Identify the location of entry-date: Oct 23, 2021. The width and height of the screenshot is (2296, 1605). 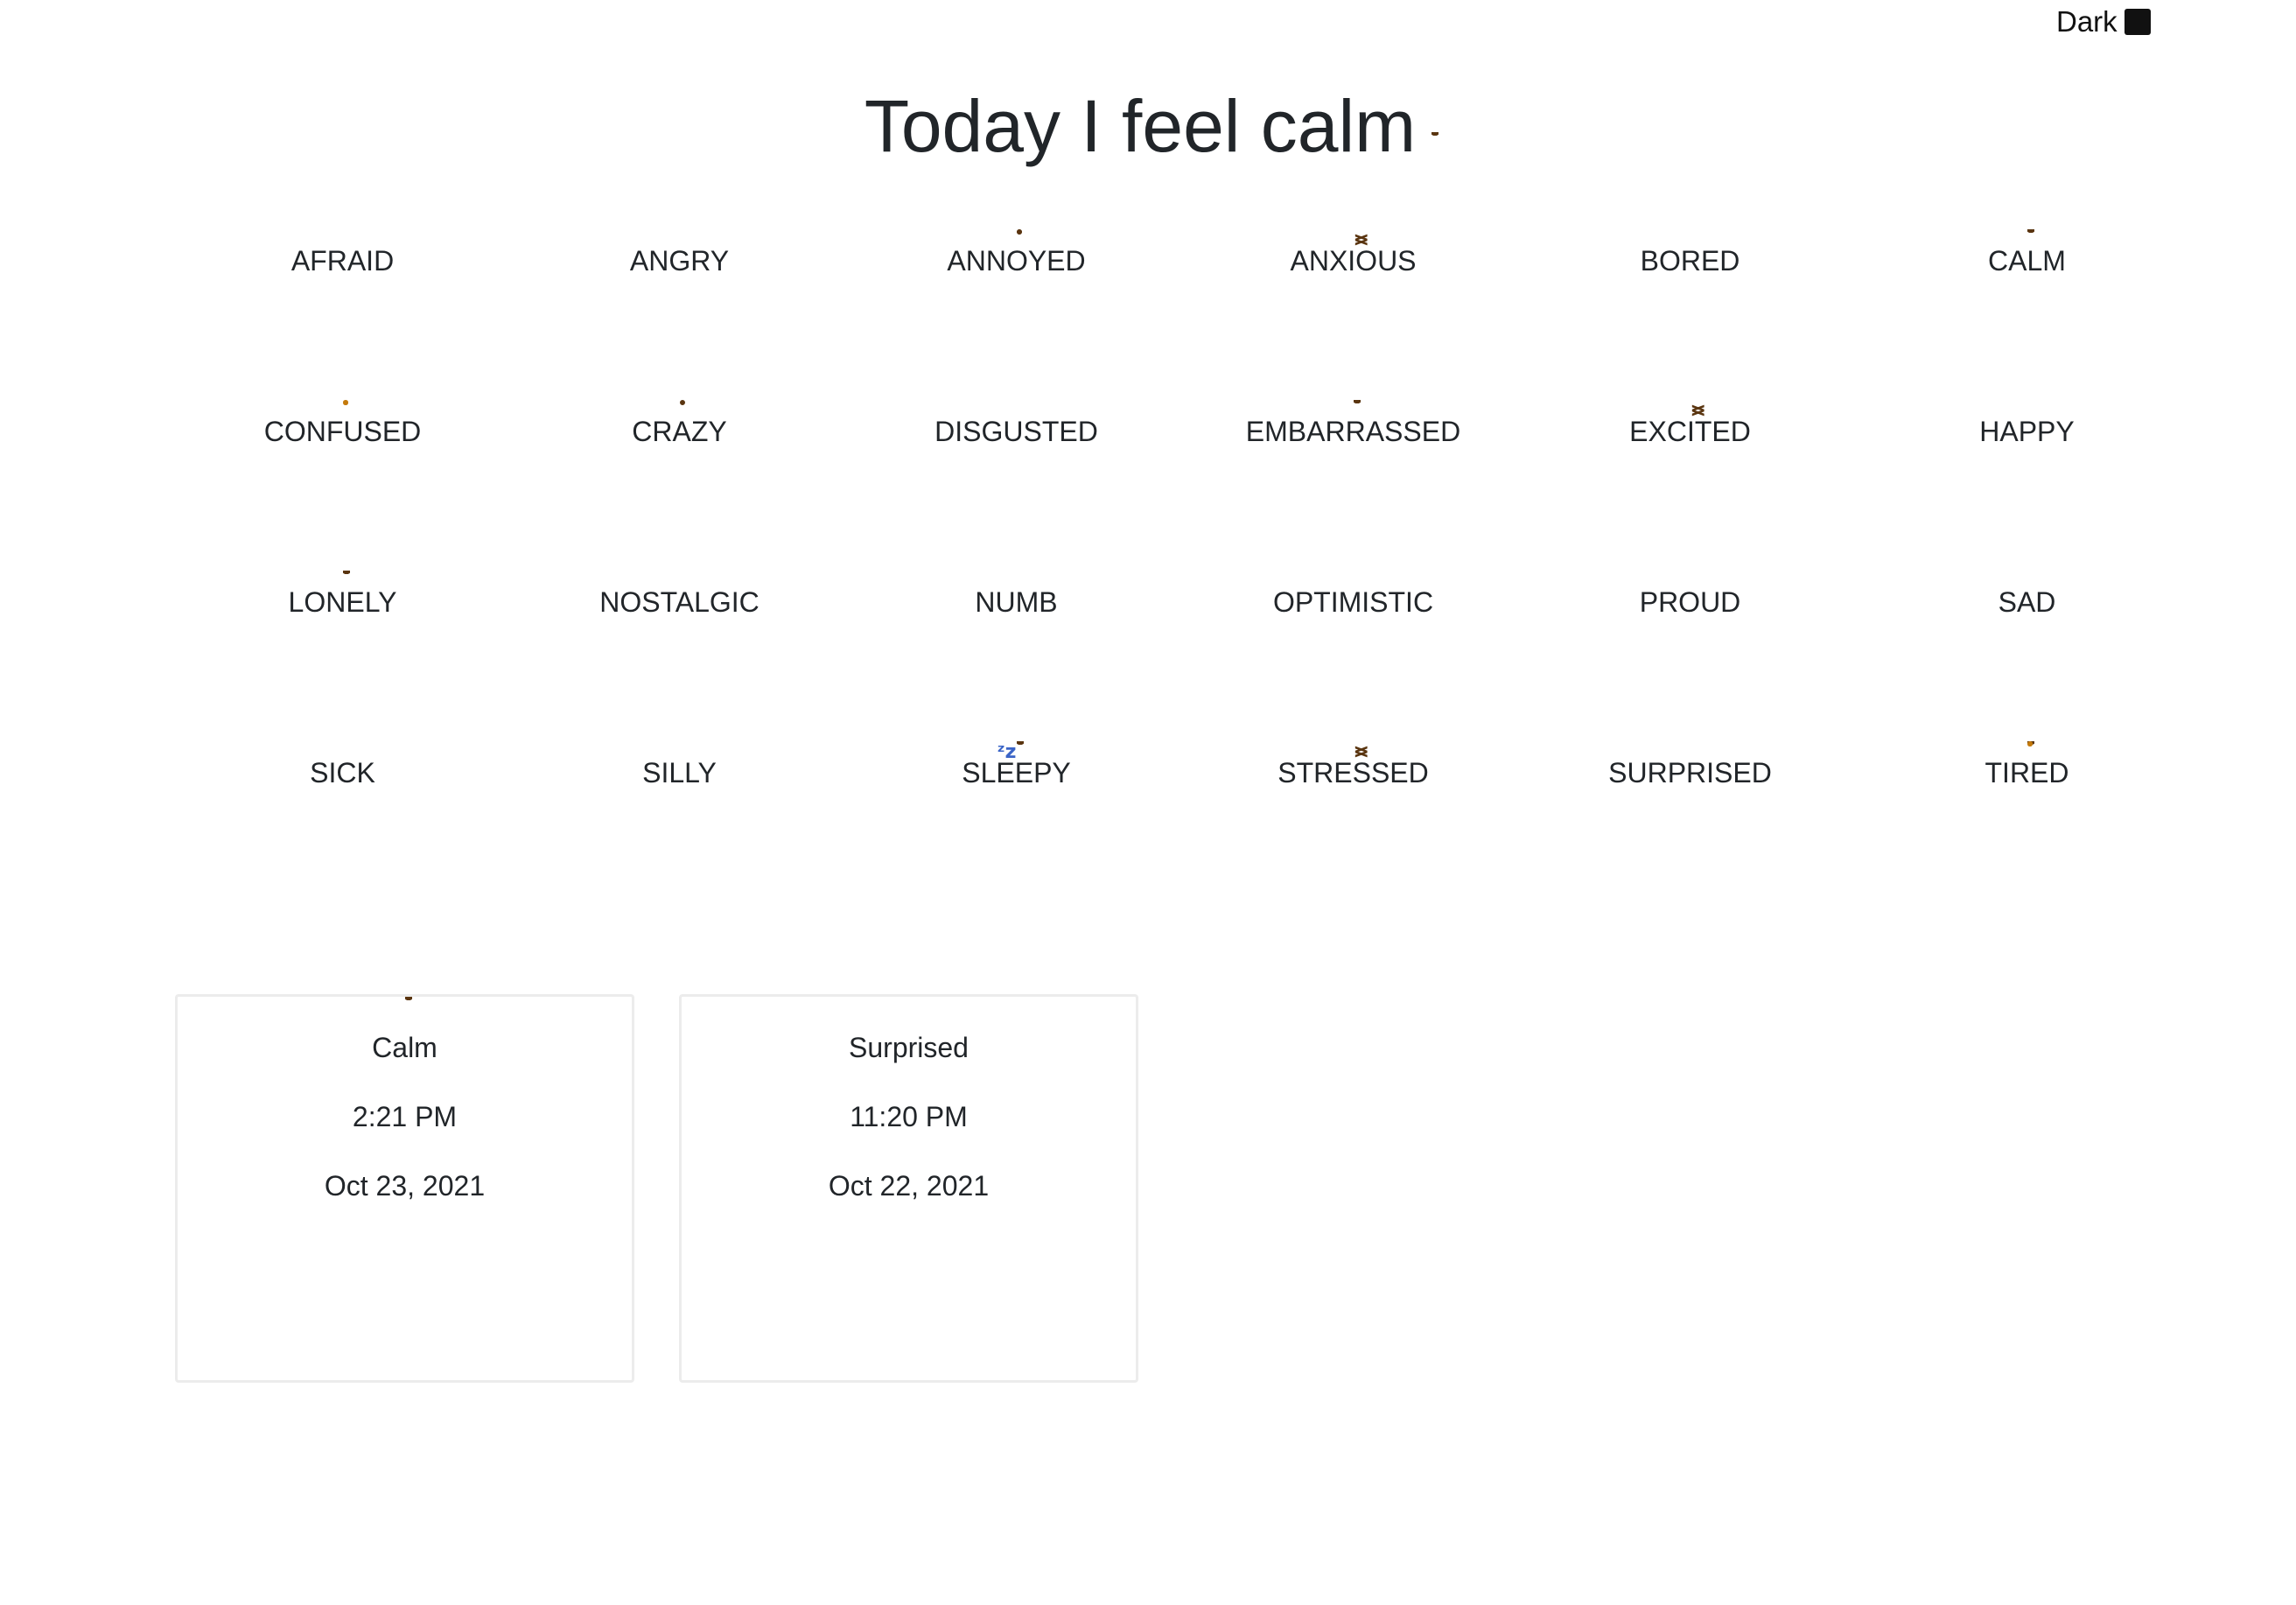
(405, 1186).